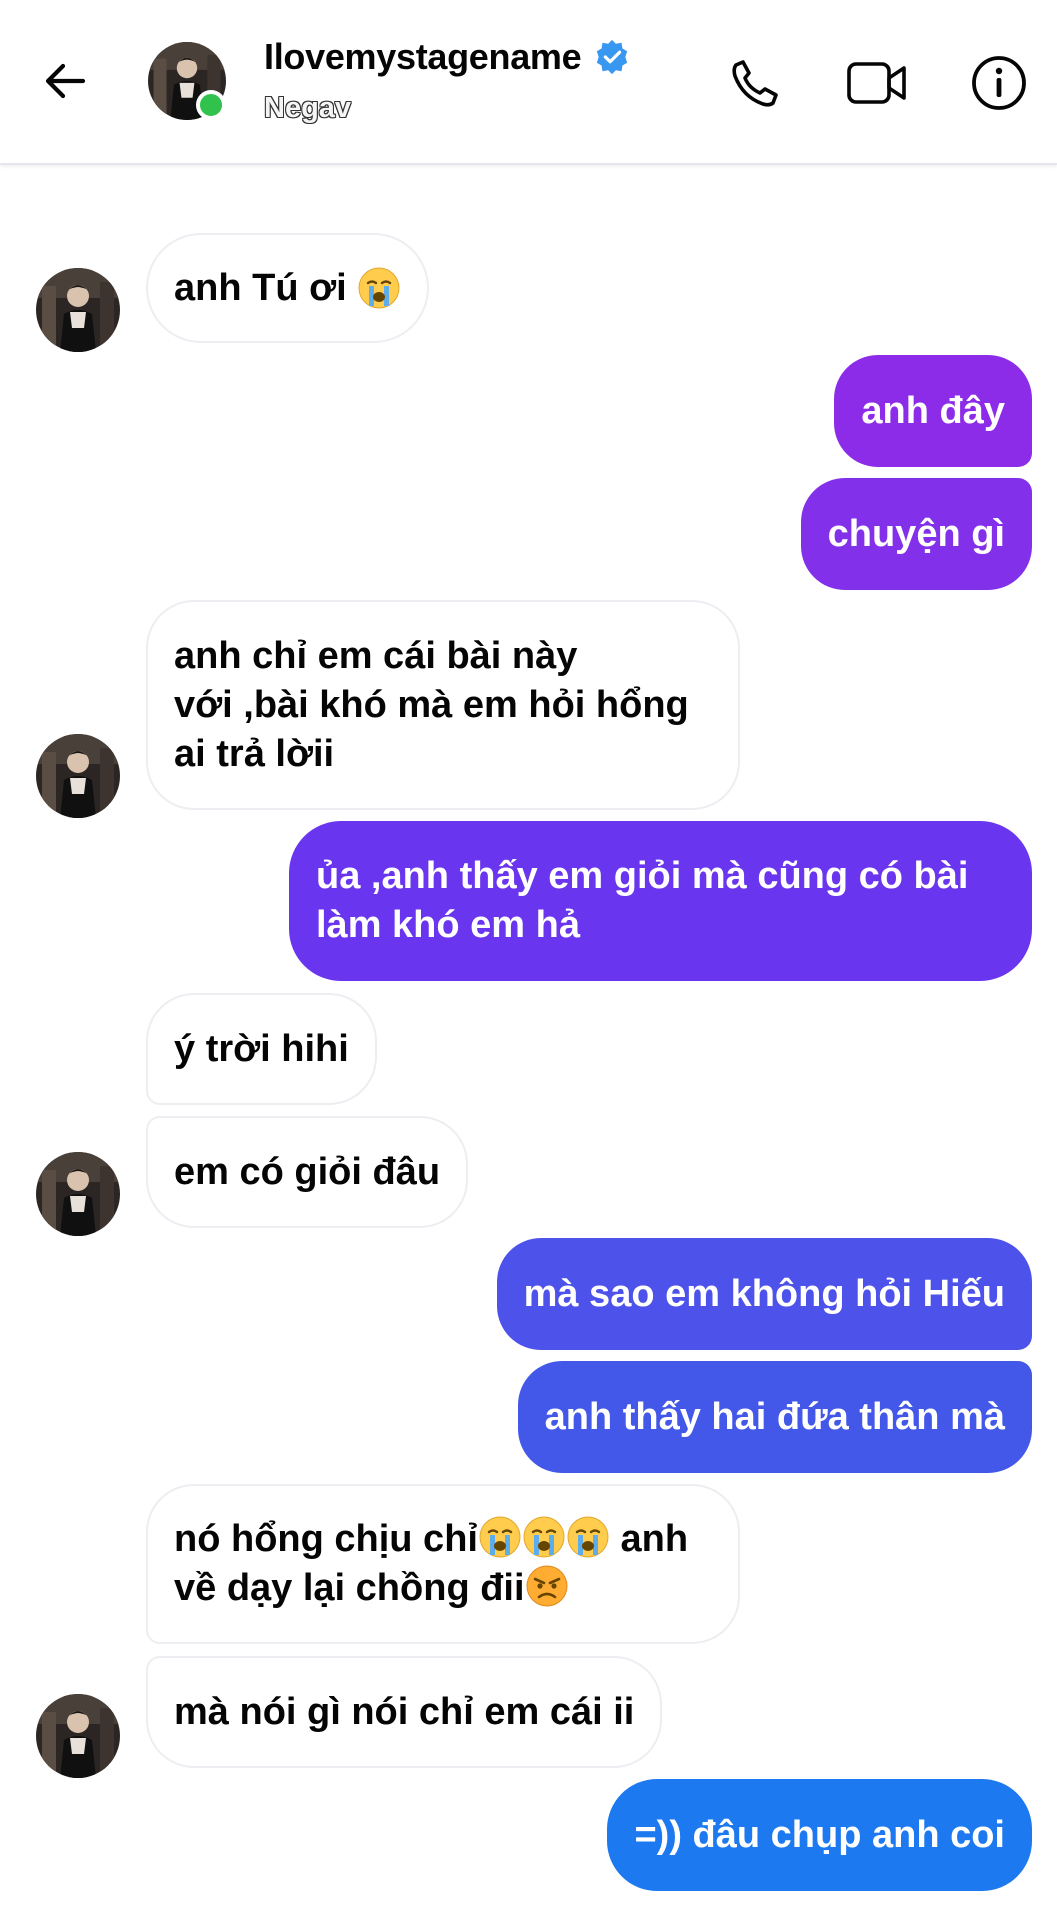 The height and width of the screenshot is (1920, 1057). What do you see at coordinates (431, 704) in the screenshot?
I see `message-text-line: với ,bài khó mà em hỏi hổng` at bounding box center [431, 704].